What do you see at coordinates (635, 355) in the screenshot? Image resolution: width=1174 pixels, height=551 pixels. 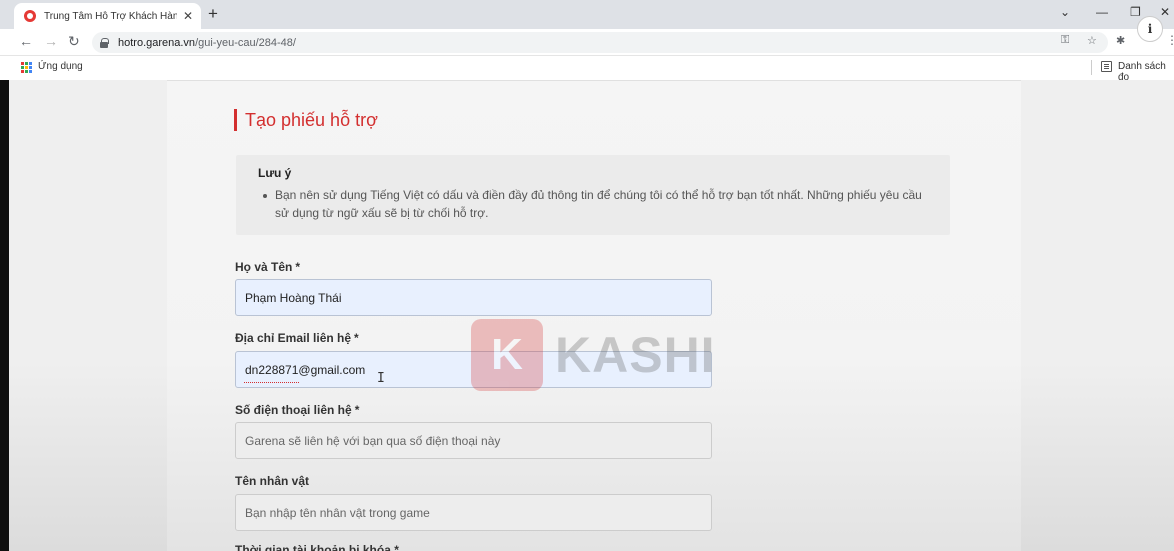 I see `kashi-watermark-text: KASHI` at bounding box center [635, 355].